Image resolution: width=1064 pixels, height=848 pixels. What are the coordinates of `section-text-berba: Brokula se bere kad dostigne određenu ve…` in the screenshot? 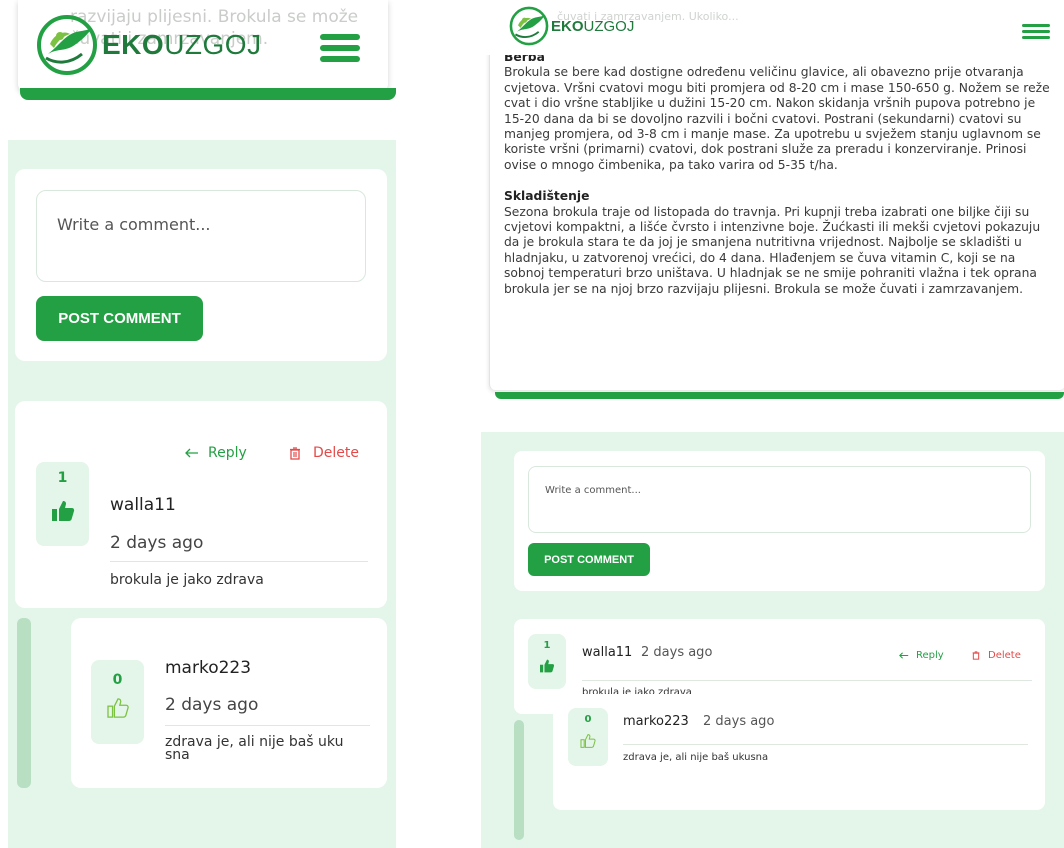 It's located at (777, 118).